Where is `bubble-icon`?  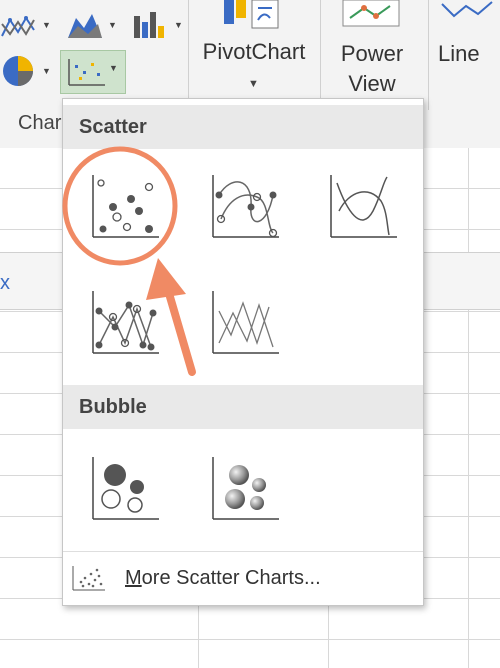 bubble-icon is located at coordinates (125, 488).